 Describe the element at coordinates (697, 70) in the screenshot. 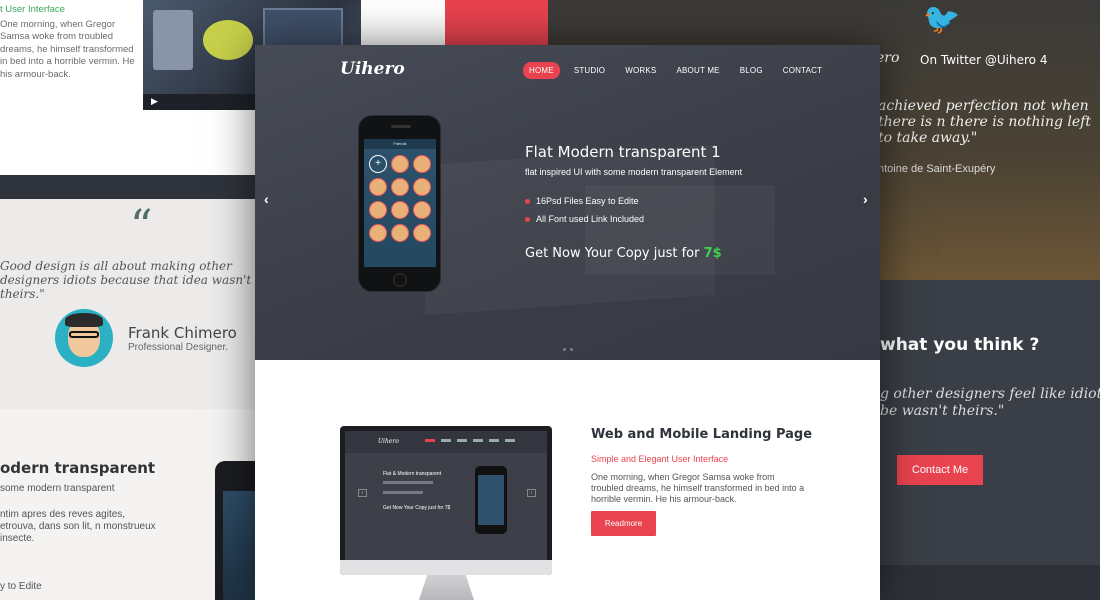

I see `nav-item-about-me: ABOUT ME` at that location.